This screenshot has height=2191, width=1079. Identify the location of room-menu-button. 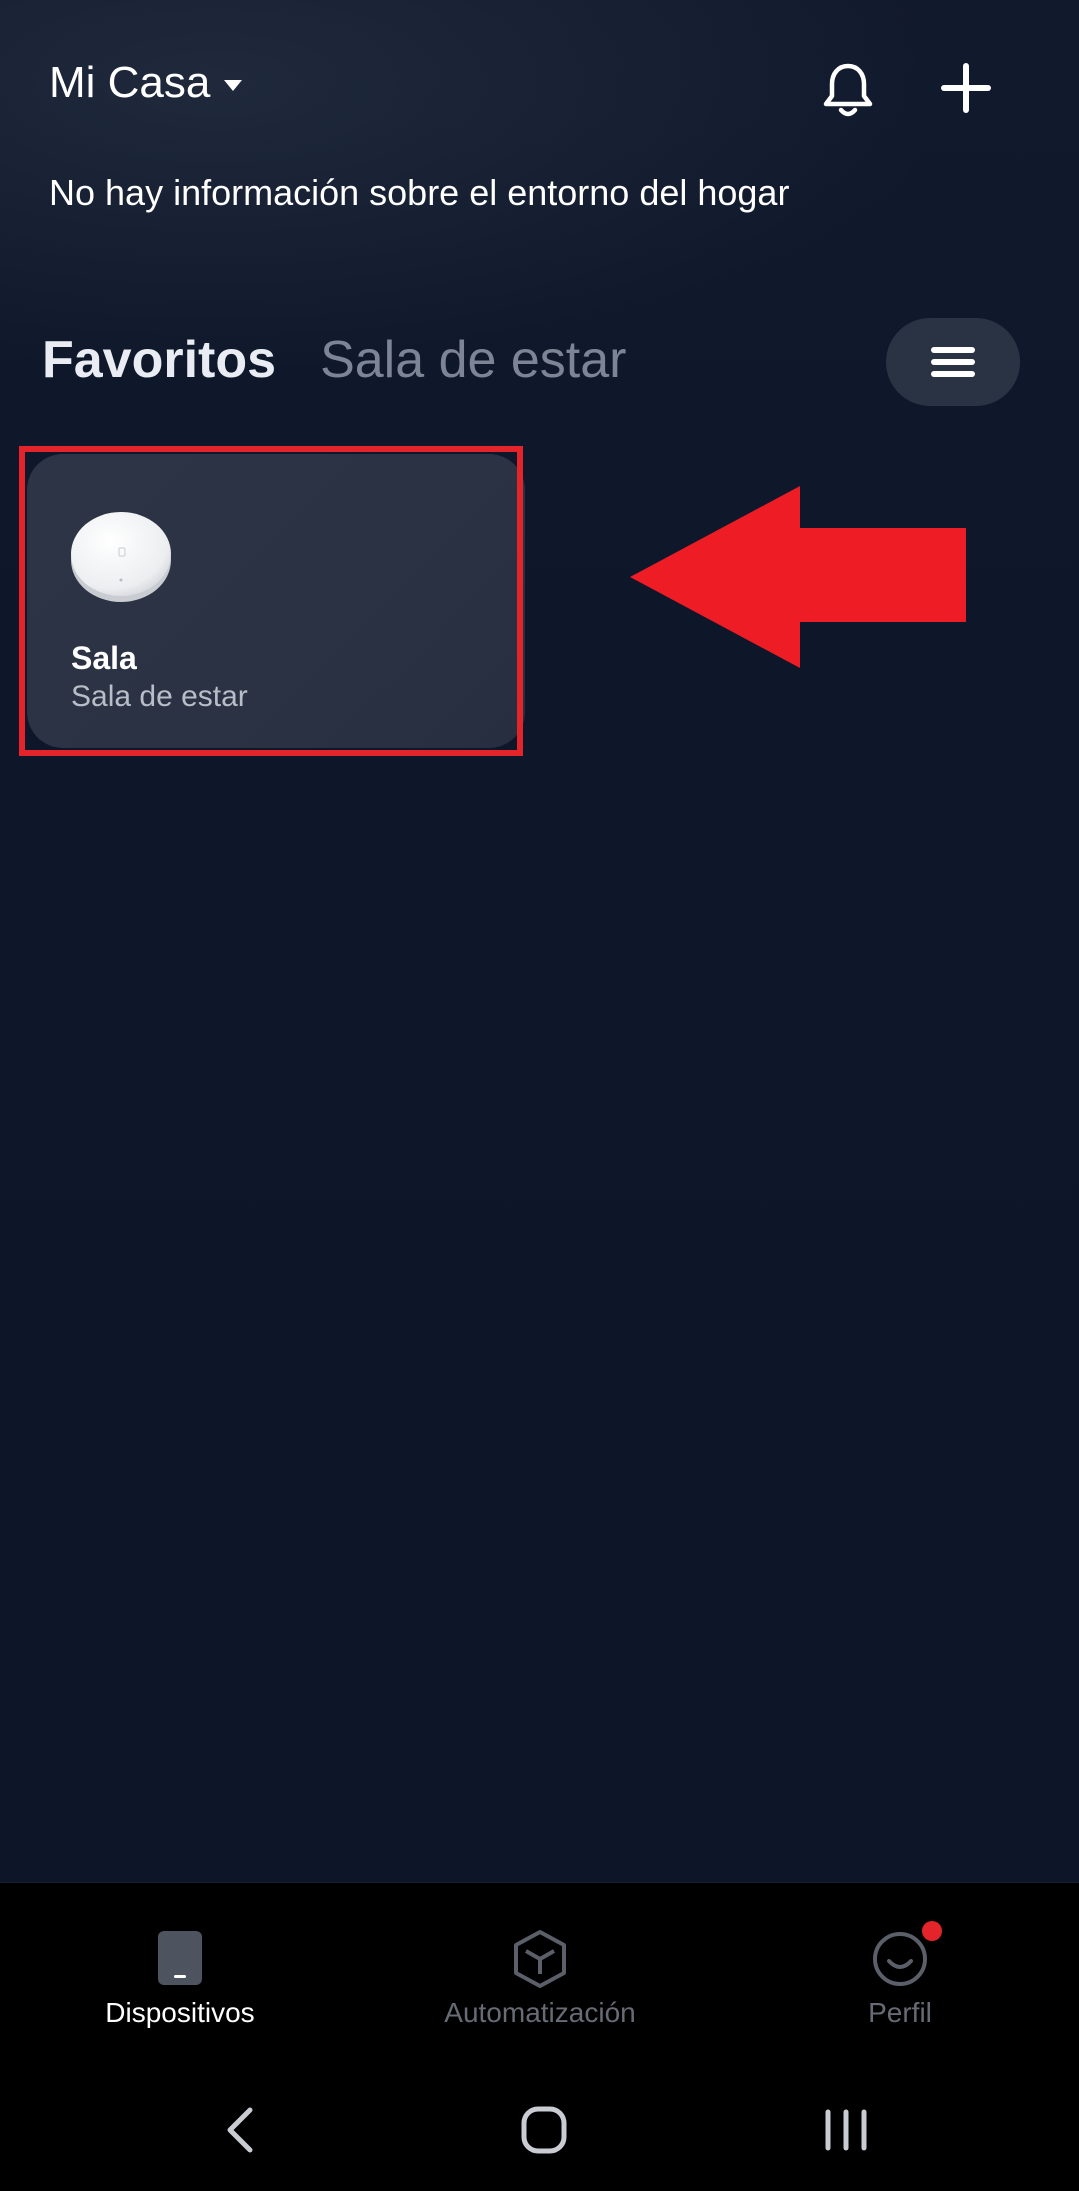
(953, 362).